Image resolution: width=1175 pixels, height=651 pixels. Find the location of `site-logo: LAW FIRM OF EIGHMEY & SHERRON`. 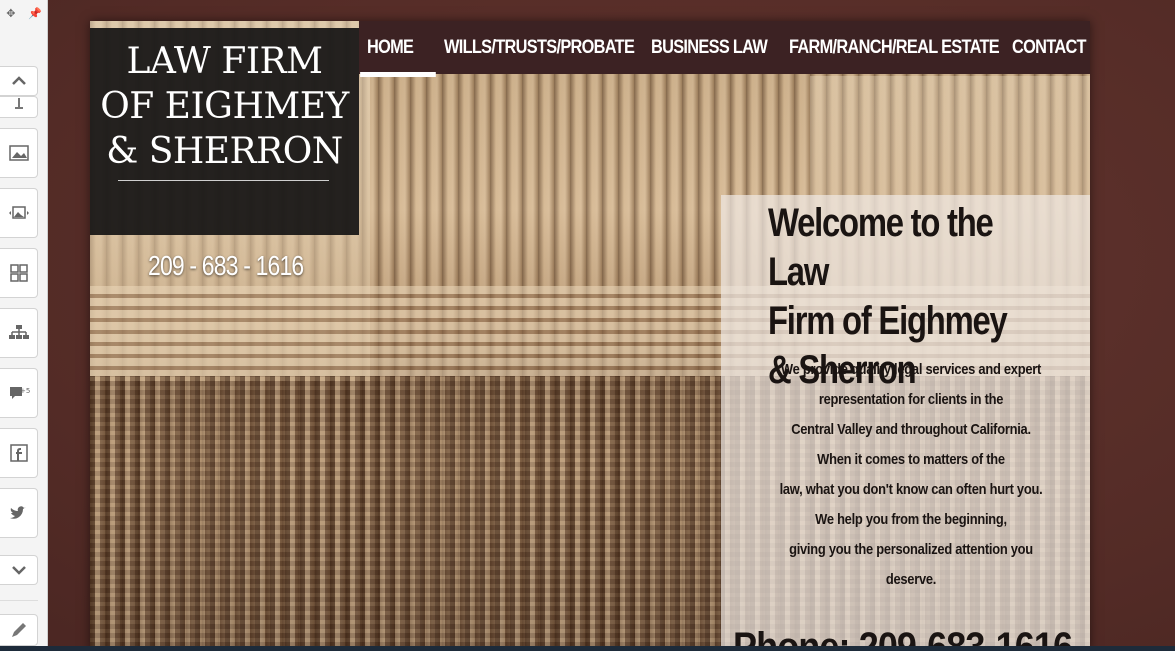

site-logo: LAW FIRM OF EIGHMEY & SHERRON is located at coordinates (224, 131).